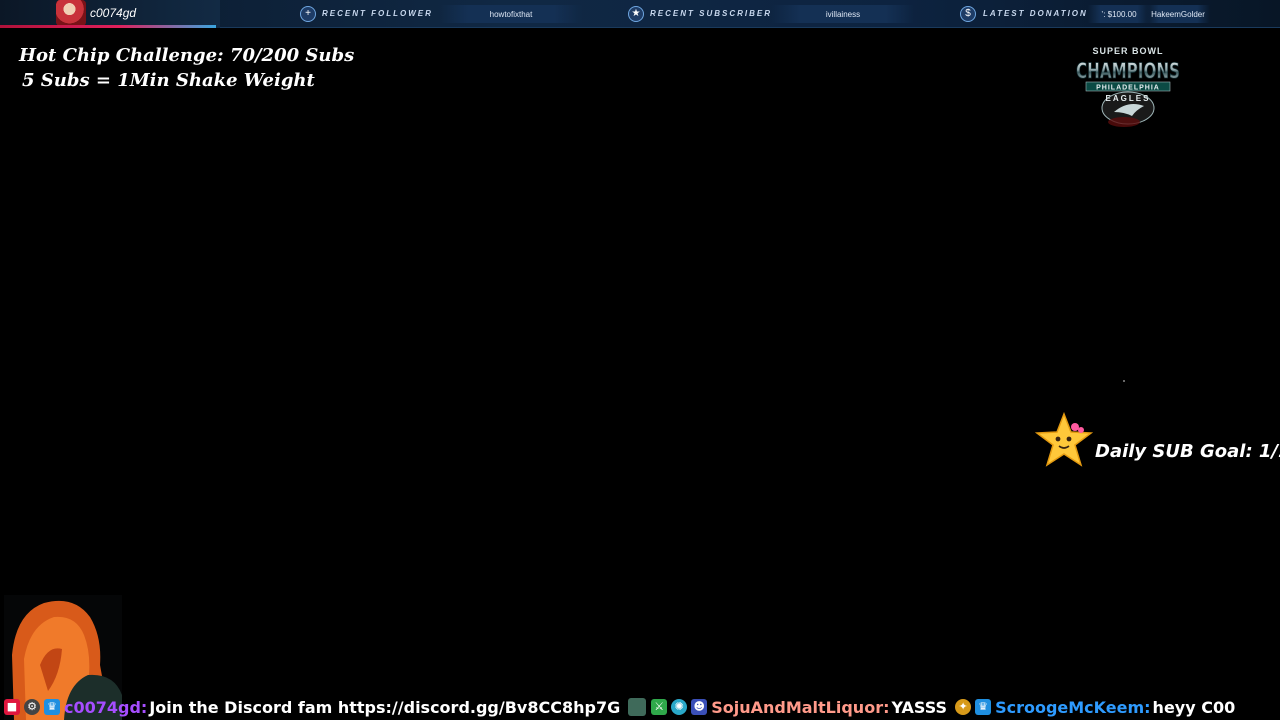 This screenshot has width=1280, height=720. What do you see at coordinates (1119, 14) in the screenshot?
I see `latest-donation-amount: ’: $100.00` at bounding box center [1119, 14].